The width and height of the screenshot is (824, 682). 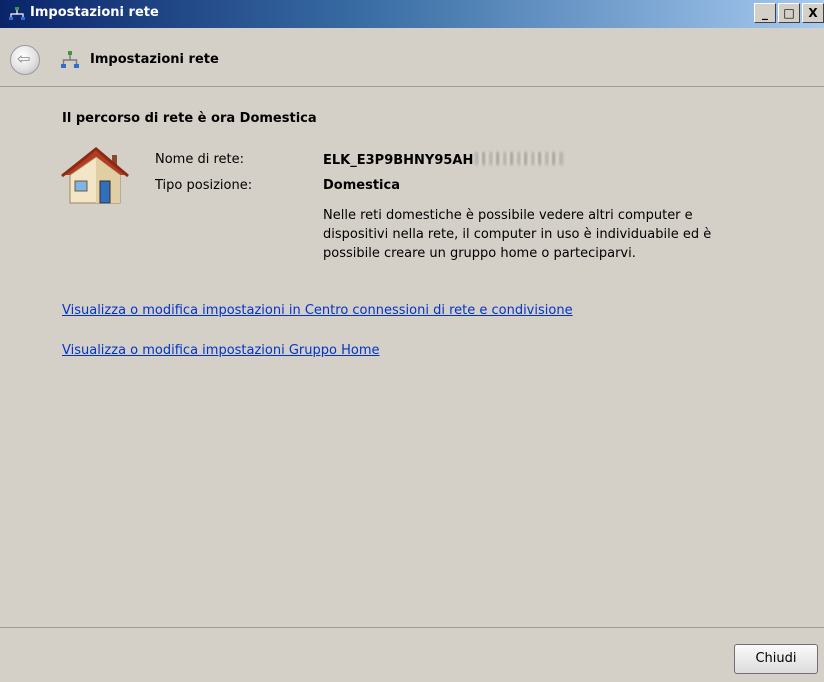 I want to click on back-arrow-icon: ⇦, so click(x=24, y=58).